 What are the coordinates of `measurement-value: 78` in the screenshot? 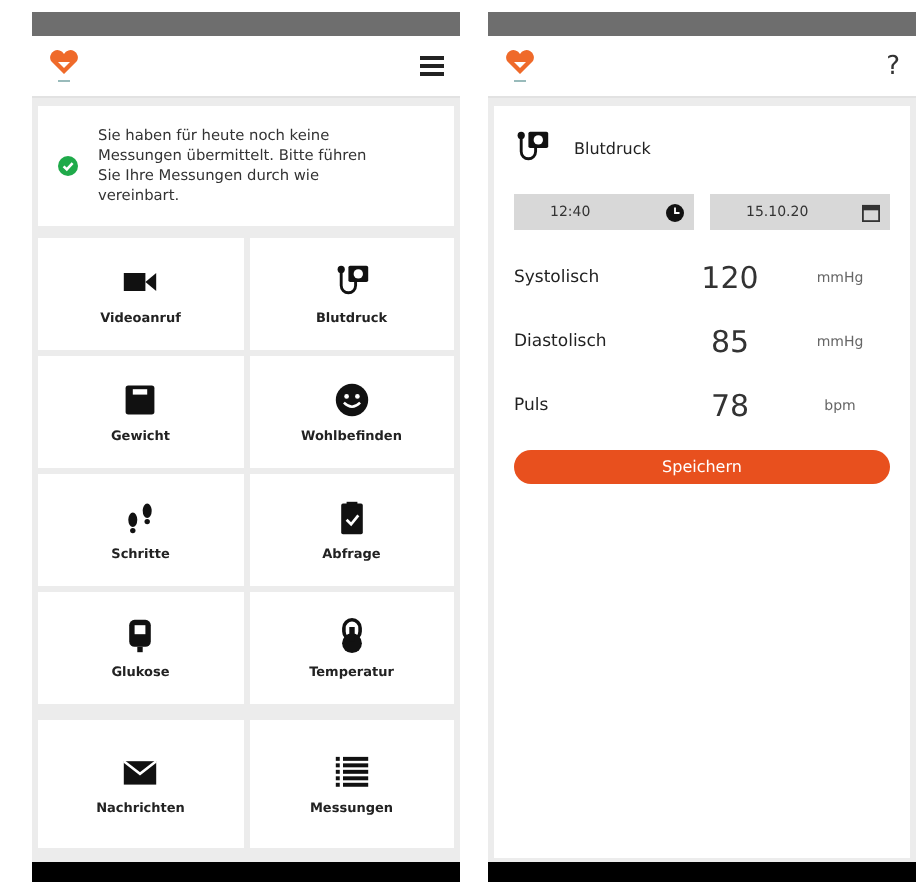 It's located at (730, 406).